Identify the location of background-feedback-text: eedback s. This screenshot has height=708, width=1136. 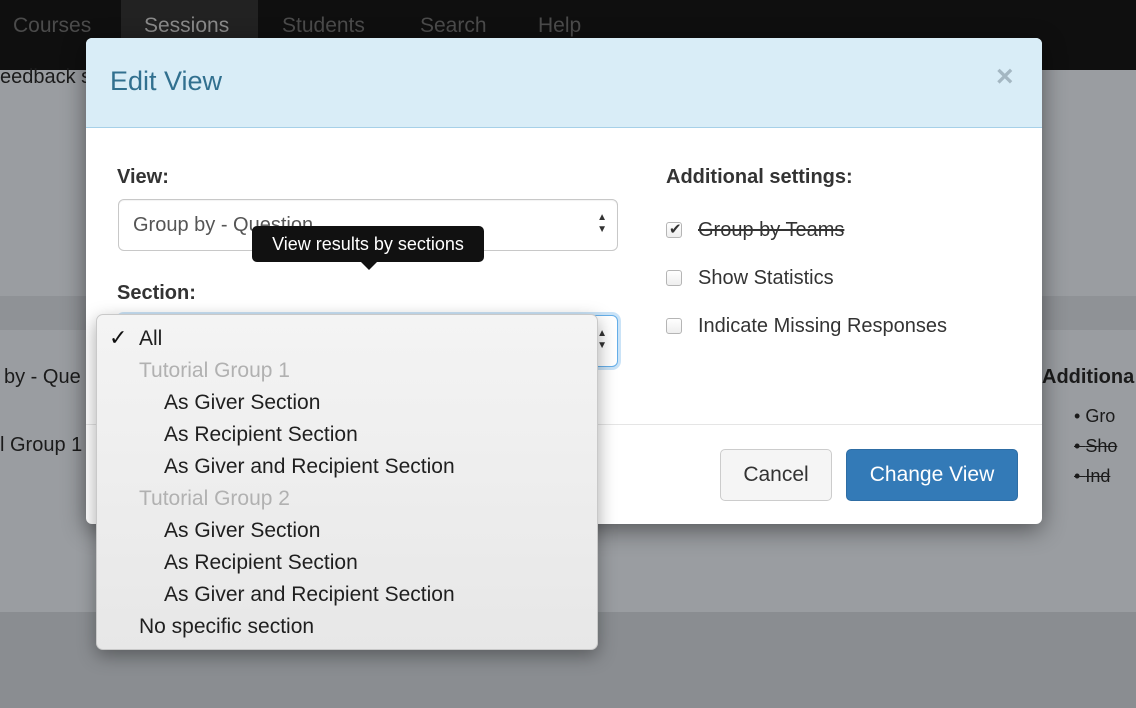
(46, 77).